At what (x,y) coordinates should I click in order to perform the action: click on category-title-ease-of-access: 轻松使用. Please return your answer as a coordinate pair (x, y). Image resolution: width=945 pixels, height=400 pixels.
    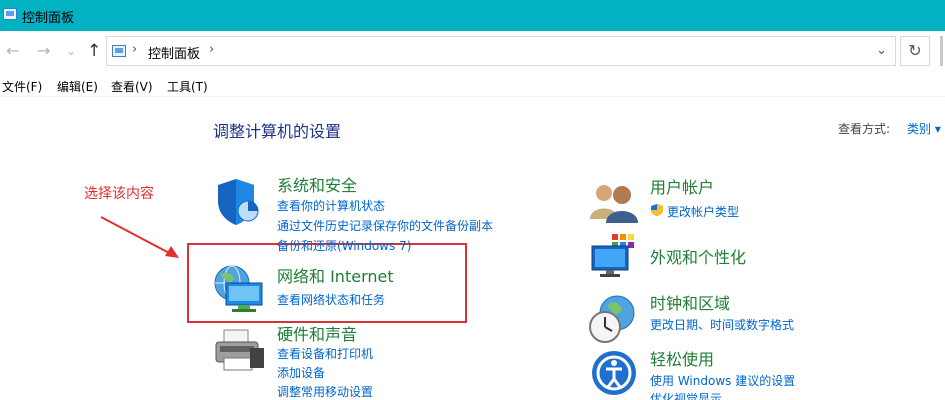
    Looking at the image, I should click on (682, 358).